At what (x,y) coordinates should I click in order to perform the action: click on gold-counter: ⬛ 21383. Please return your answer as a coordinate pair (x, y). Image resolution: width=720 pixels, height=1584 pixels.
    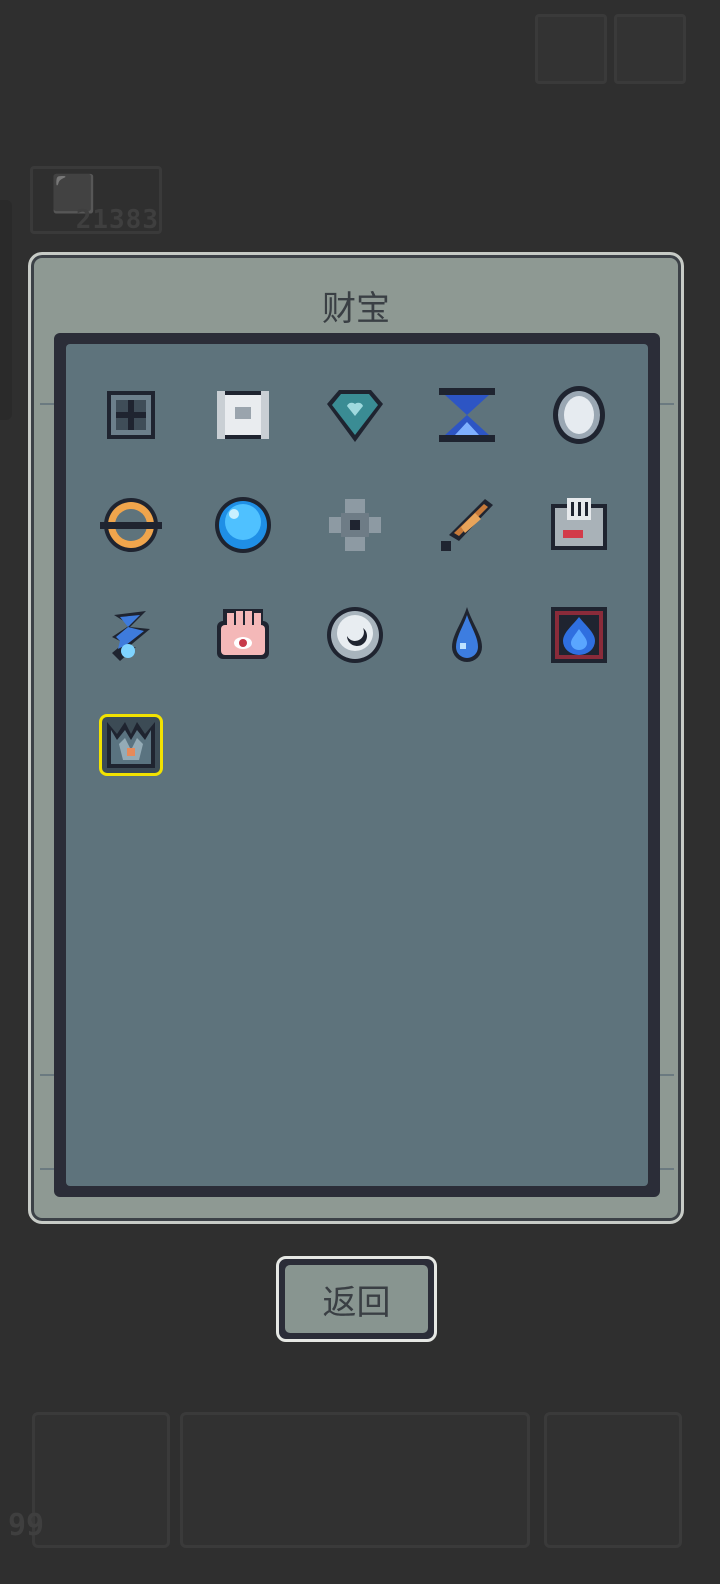
    Looking at the image, I should click on (96, 200).